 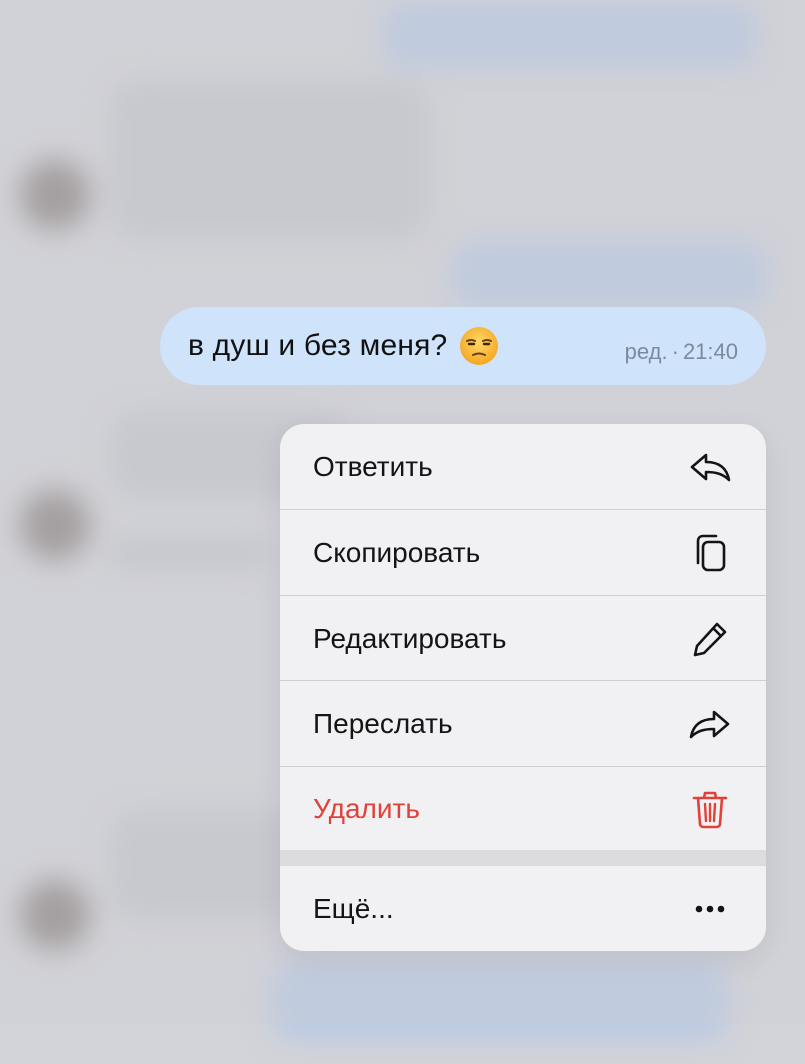 I want to click on pencil-icon, so click(x=710, y=639).